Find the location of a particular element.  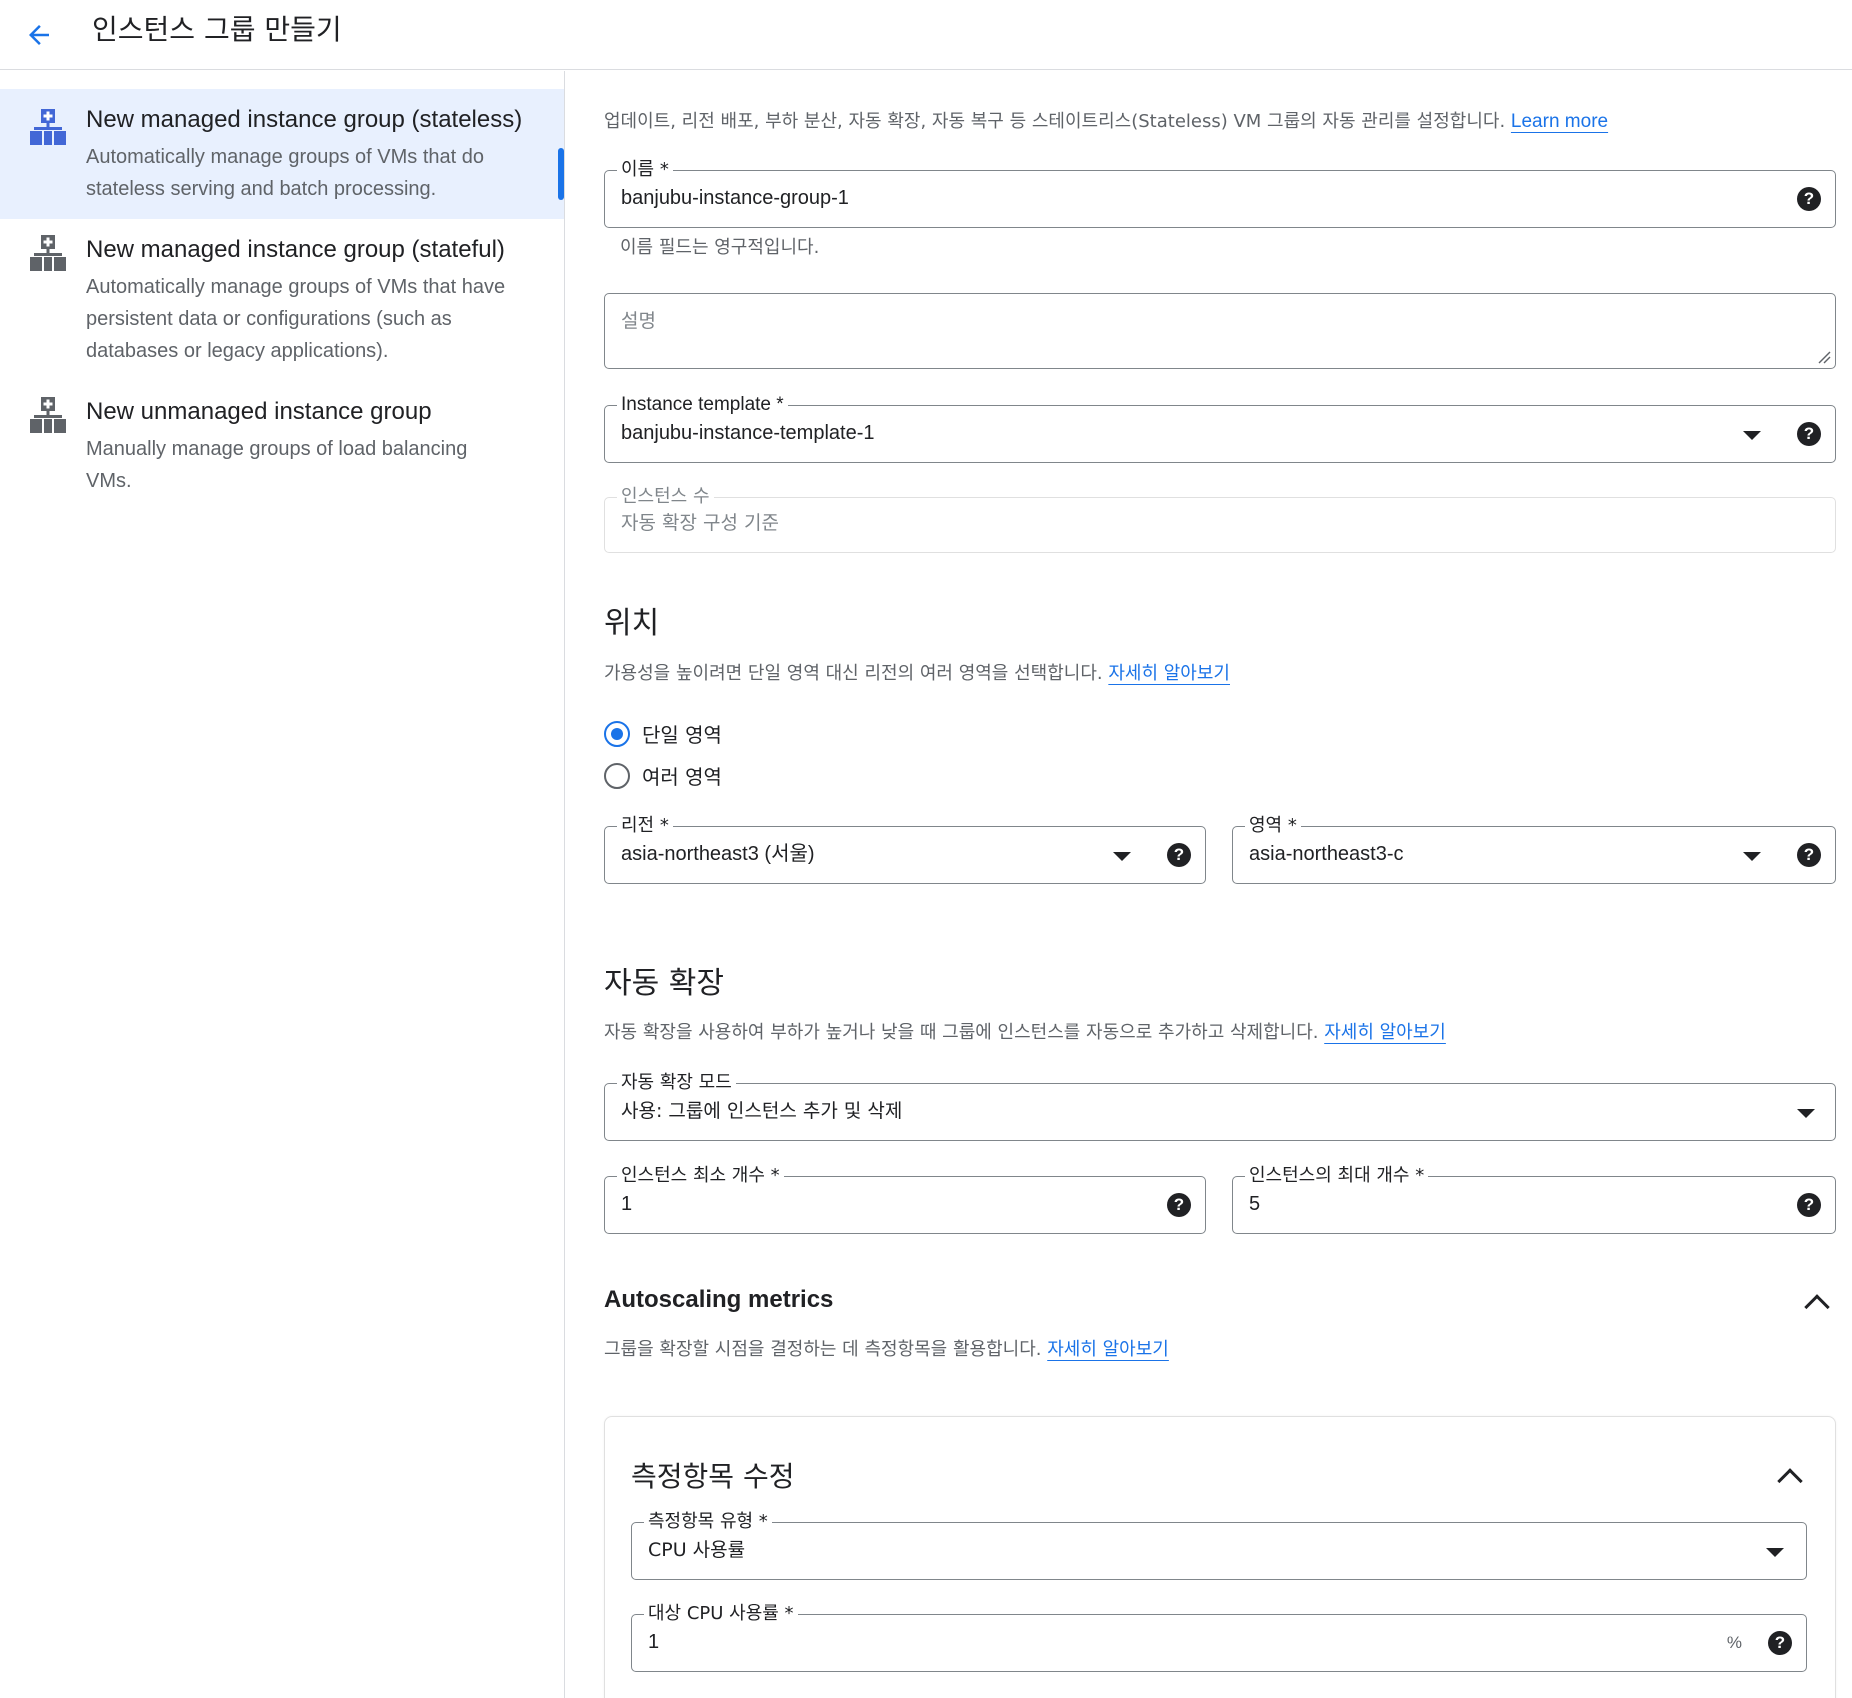

location-title: 위치 is located at coordinates (632, 623).